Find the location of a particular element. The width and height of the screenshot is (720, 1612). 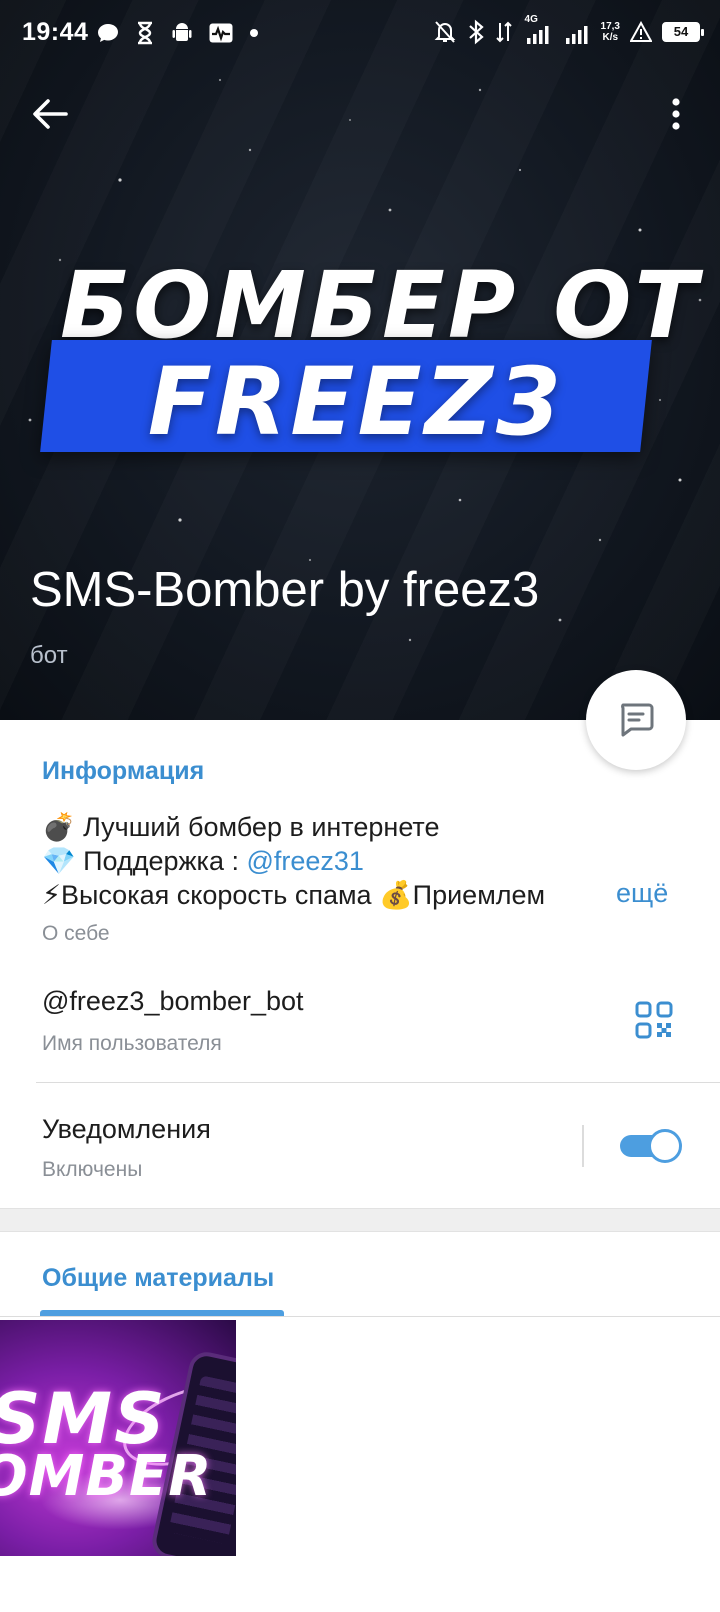

bio-line-2: 💎 Поддержка : @freez31 is located at coordinates (362, 861).